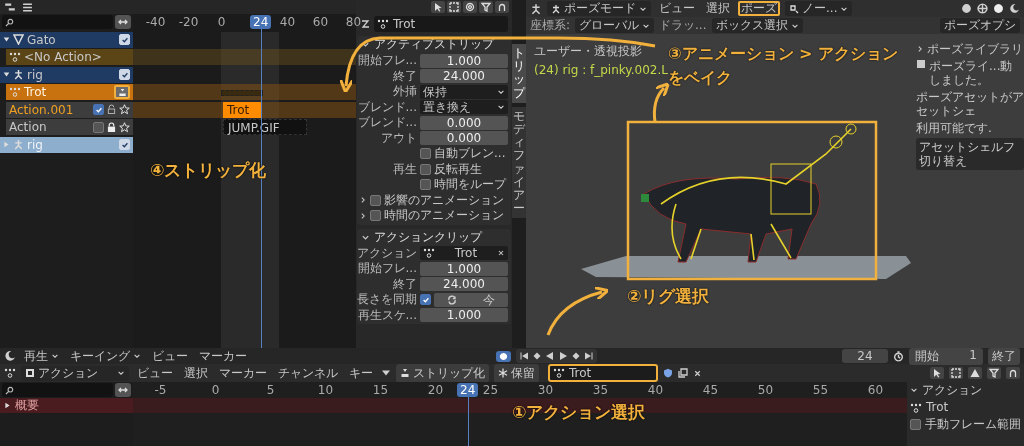 This screenshot has width=1024, height=446. What do you see at coordinates (519, 73) in the screenshot?
I see `sidebar-tab: トリップ` at bounding box center [519, 73].